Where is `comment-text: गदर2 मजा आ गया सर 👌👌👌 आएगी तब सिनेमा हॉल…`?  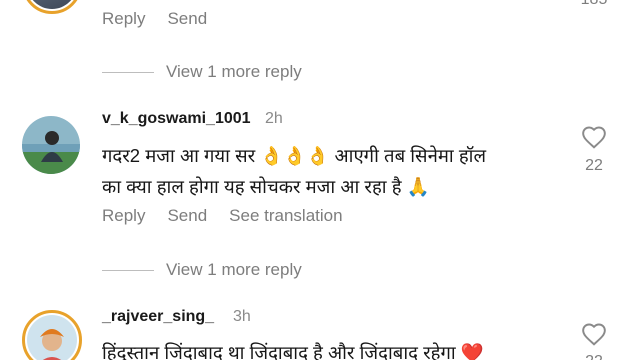 comment-text: गदर2 मजा आ गया सर 👌👌👌 आएगी तब सिनेमा हॉल… is located at coordinates (337, 171).